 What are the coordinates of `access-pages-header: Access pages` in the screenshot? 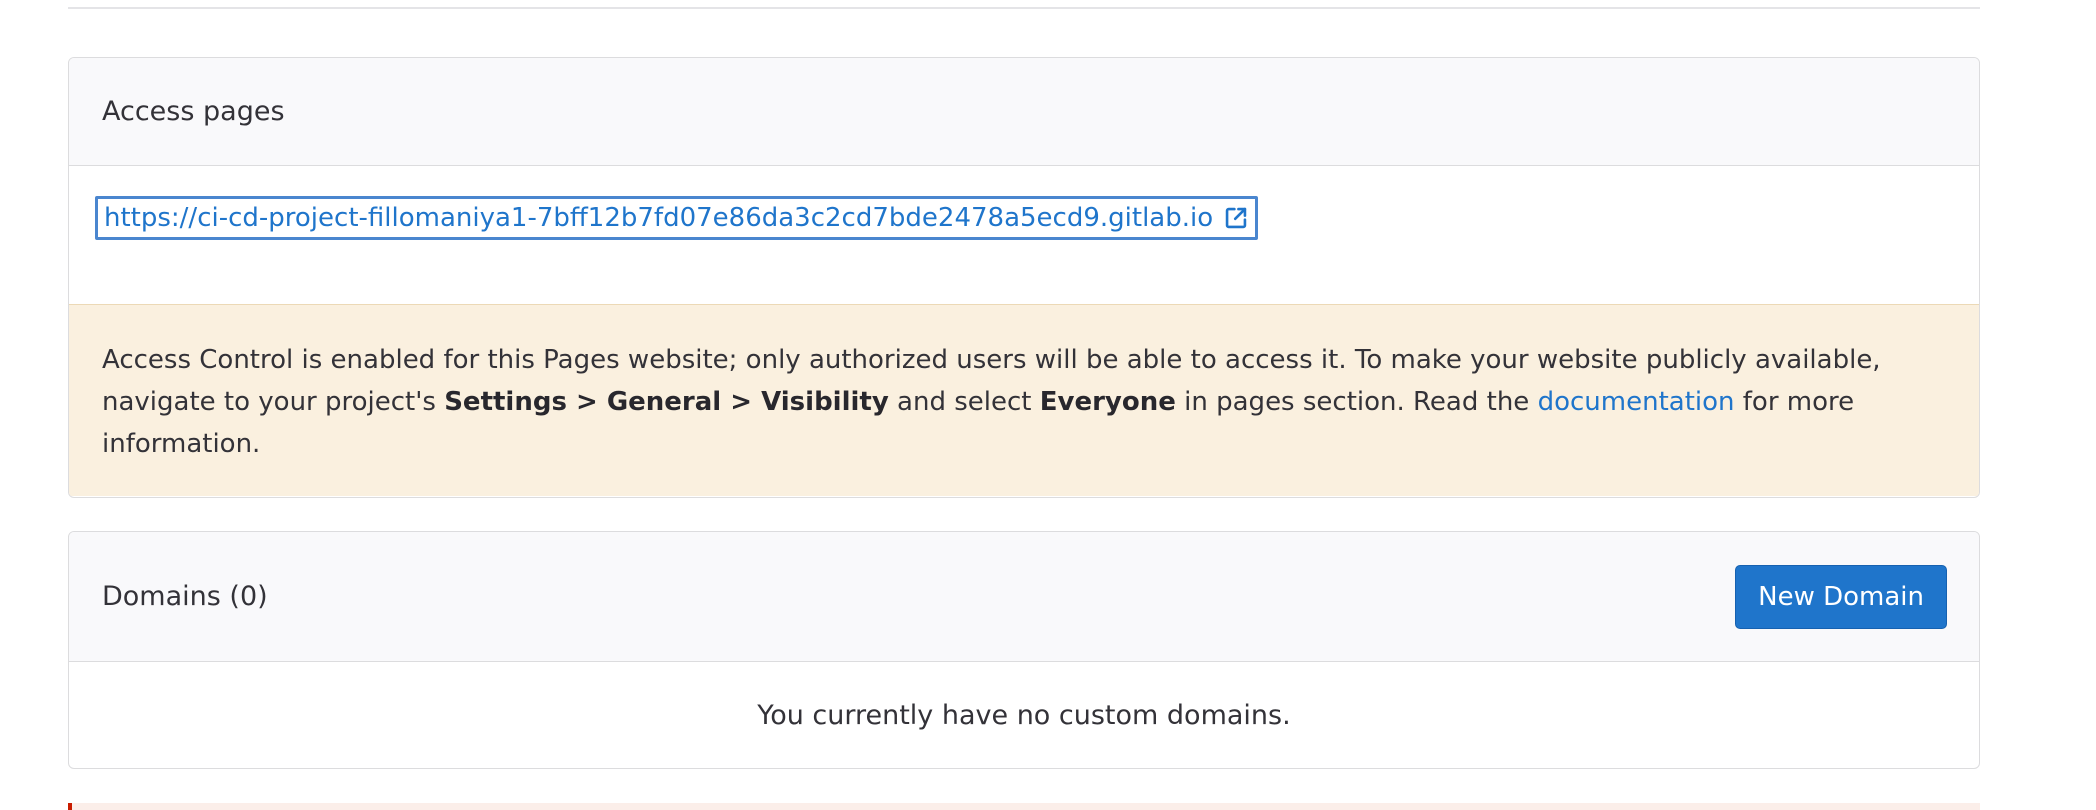 It's located at (1024, 112).